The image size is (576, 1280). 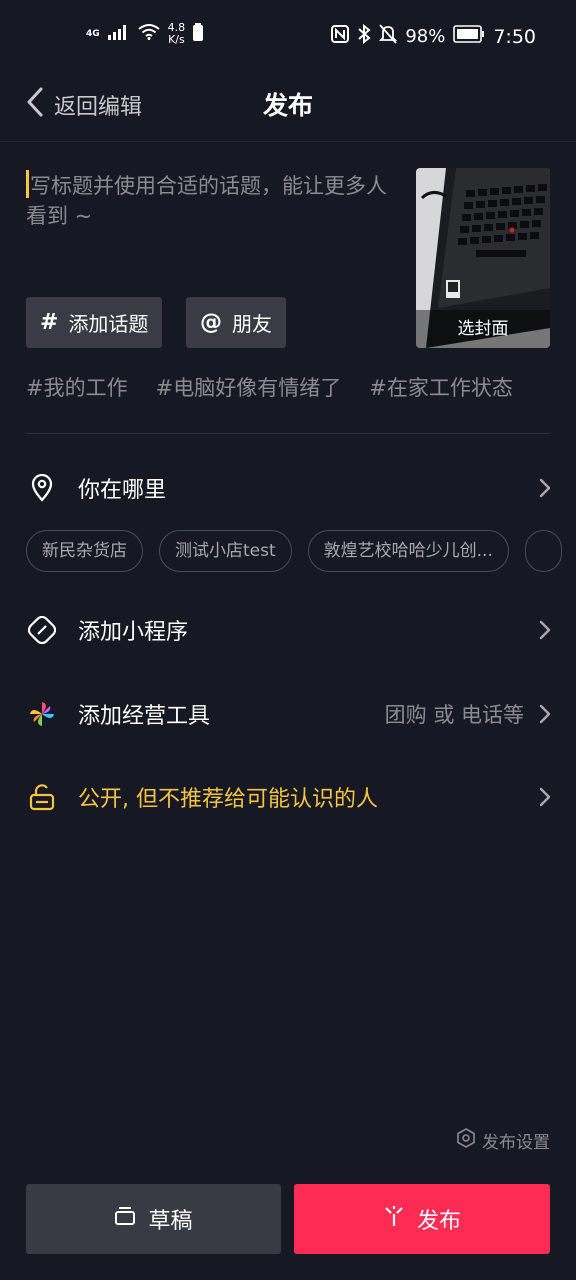 I want to click on privacy-label: 公开, 但不推荐给可能认识的人, so click(x=228, y=799).